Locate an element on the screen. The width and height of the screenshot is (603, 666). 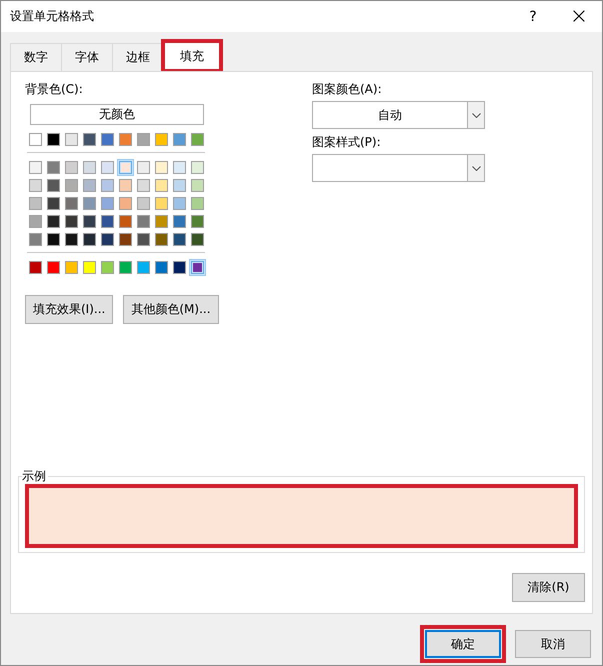
window-title: 设置单元格格式 is located at coordinates (52, 16).